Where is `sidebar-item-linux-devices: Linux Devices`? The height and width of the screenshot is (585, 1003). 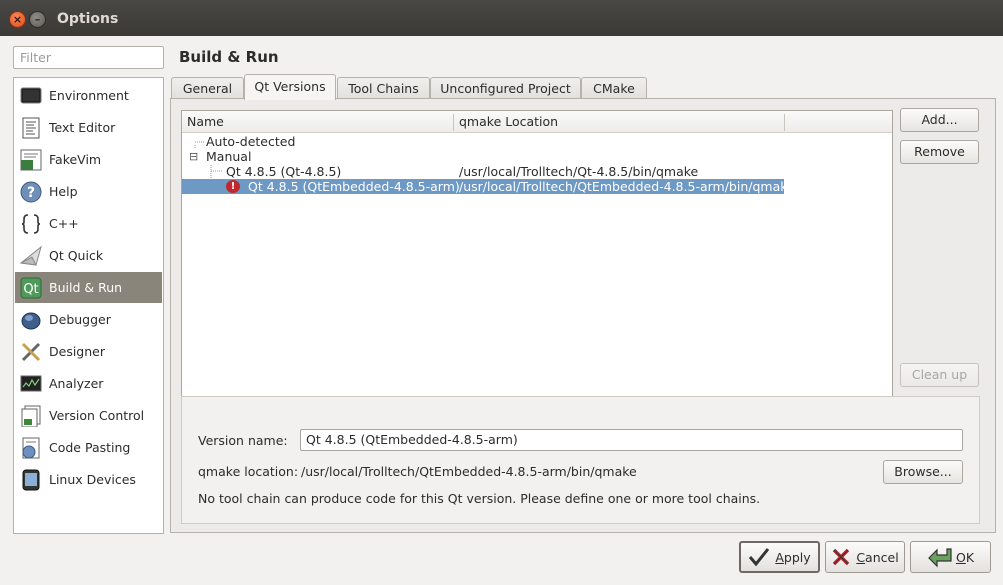
sidebar-item-linux-devices: Linux Devices is located at coordinates (88, 479).